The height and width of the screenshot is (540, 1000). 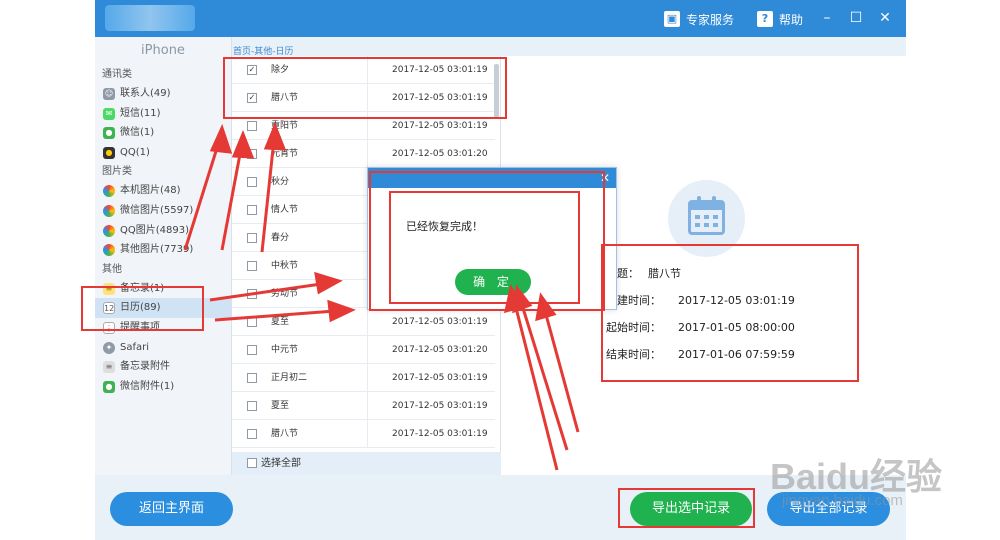 What do you see at coordinates (252, 463) in the screenshot?
I see `select-all-checkbox` at bounding box center [252, 463].